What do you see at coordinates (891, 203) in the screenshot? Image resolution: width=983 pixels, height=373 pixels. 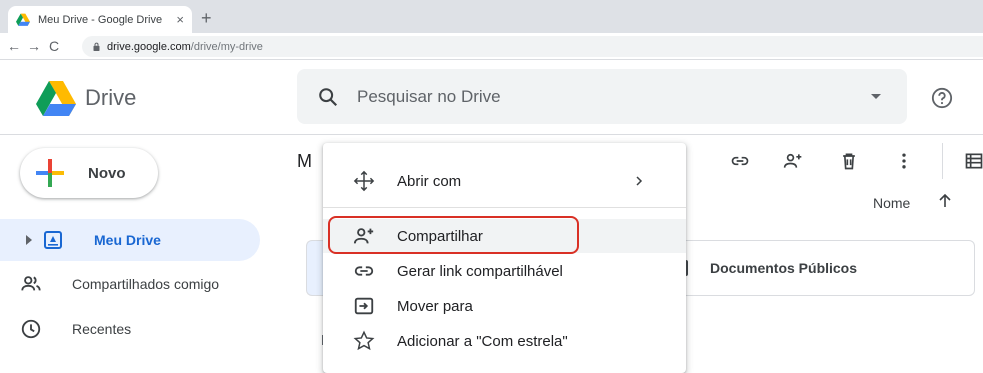 I see `sort-label: Nome` at bounding box center [891, 203].